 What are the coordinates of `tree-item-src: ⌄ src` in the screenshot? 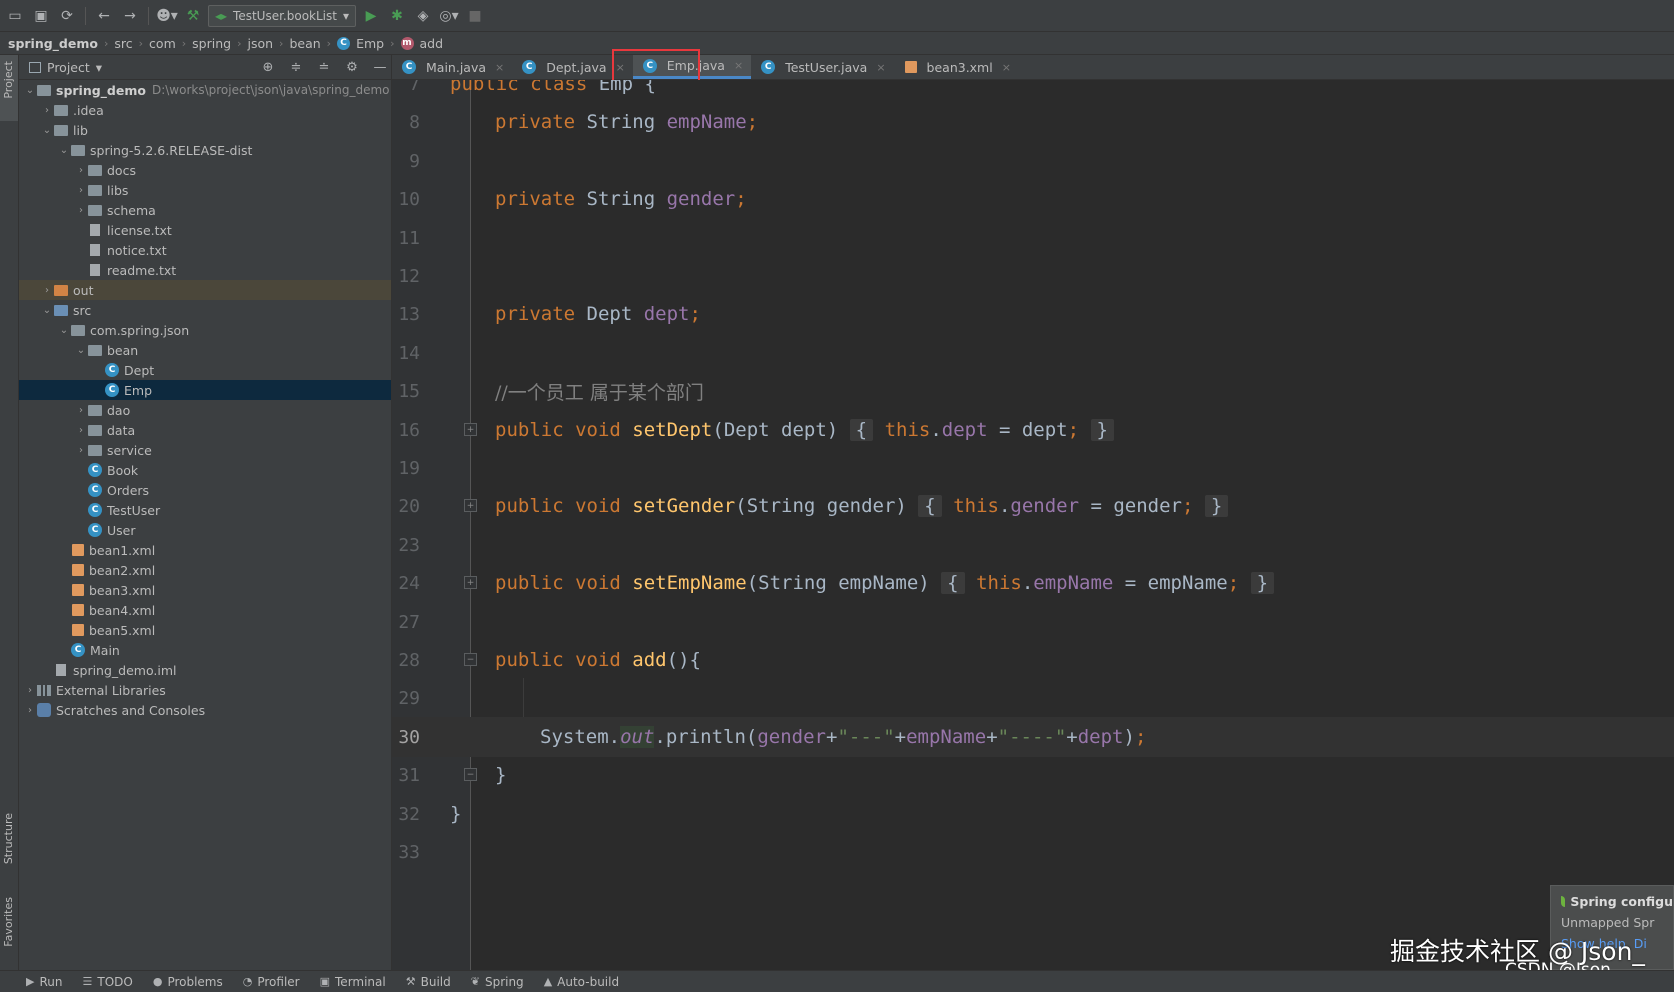 It's located at (205, 310).